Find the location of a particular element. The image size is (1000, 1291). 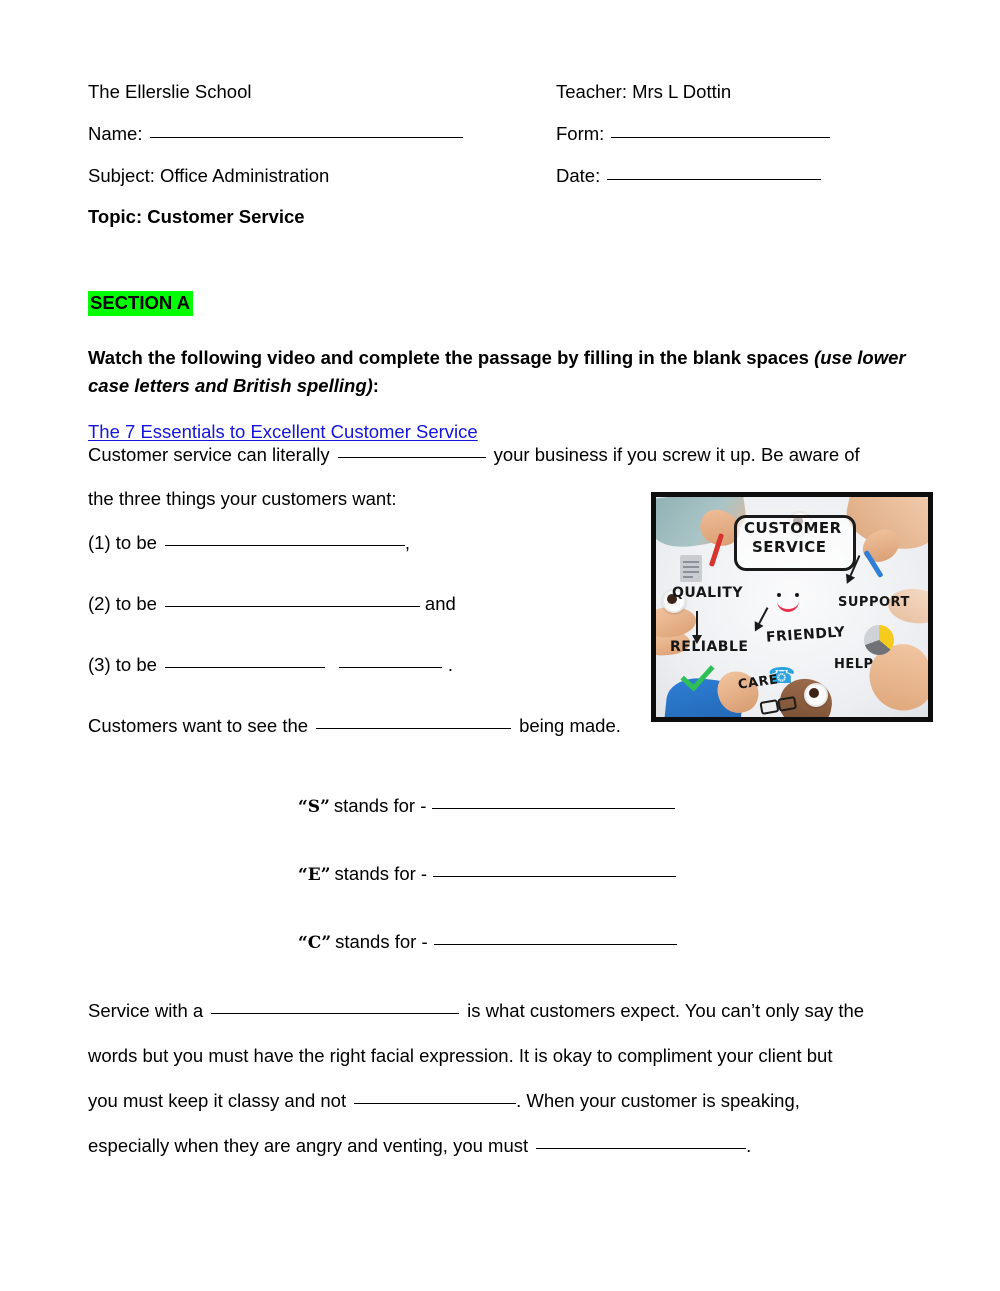

header-row-name-form: Name: Form: is located at coordinates (500, 133).